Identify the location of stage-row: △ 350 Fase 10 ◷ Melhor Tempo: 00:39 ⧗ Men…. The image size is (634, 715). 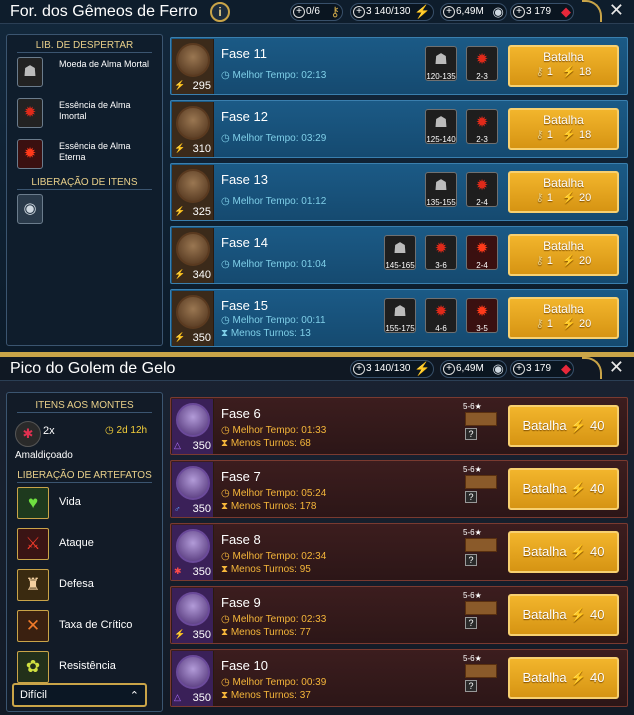
(399, 678).